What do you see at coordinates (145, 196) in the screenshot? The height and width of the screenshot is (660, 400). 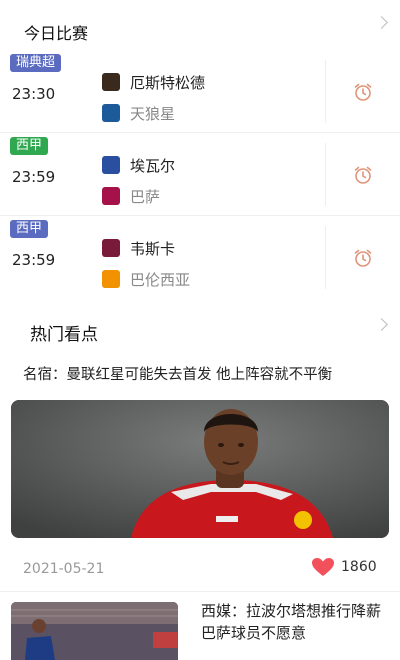 I see `away-team-name: 巴萨` at bounding box center [145, 196].